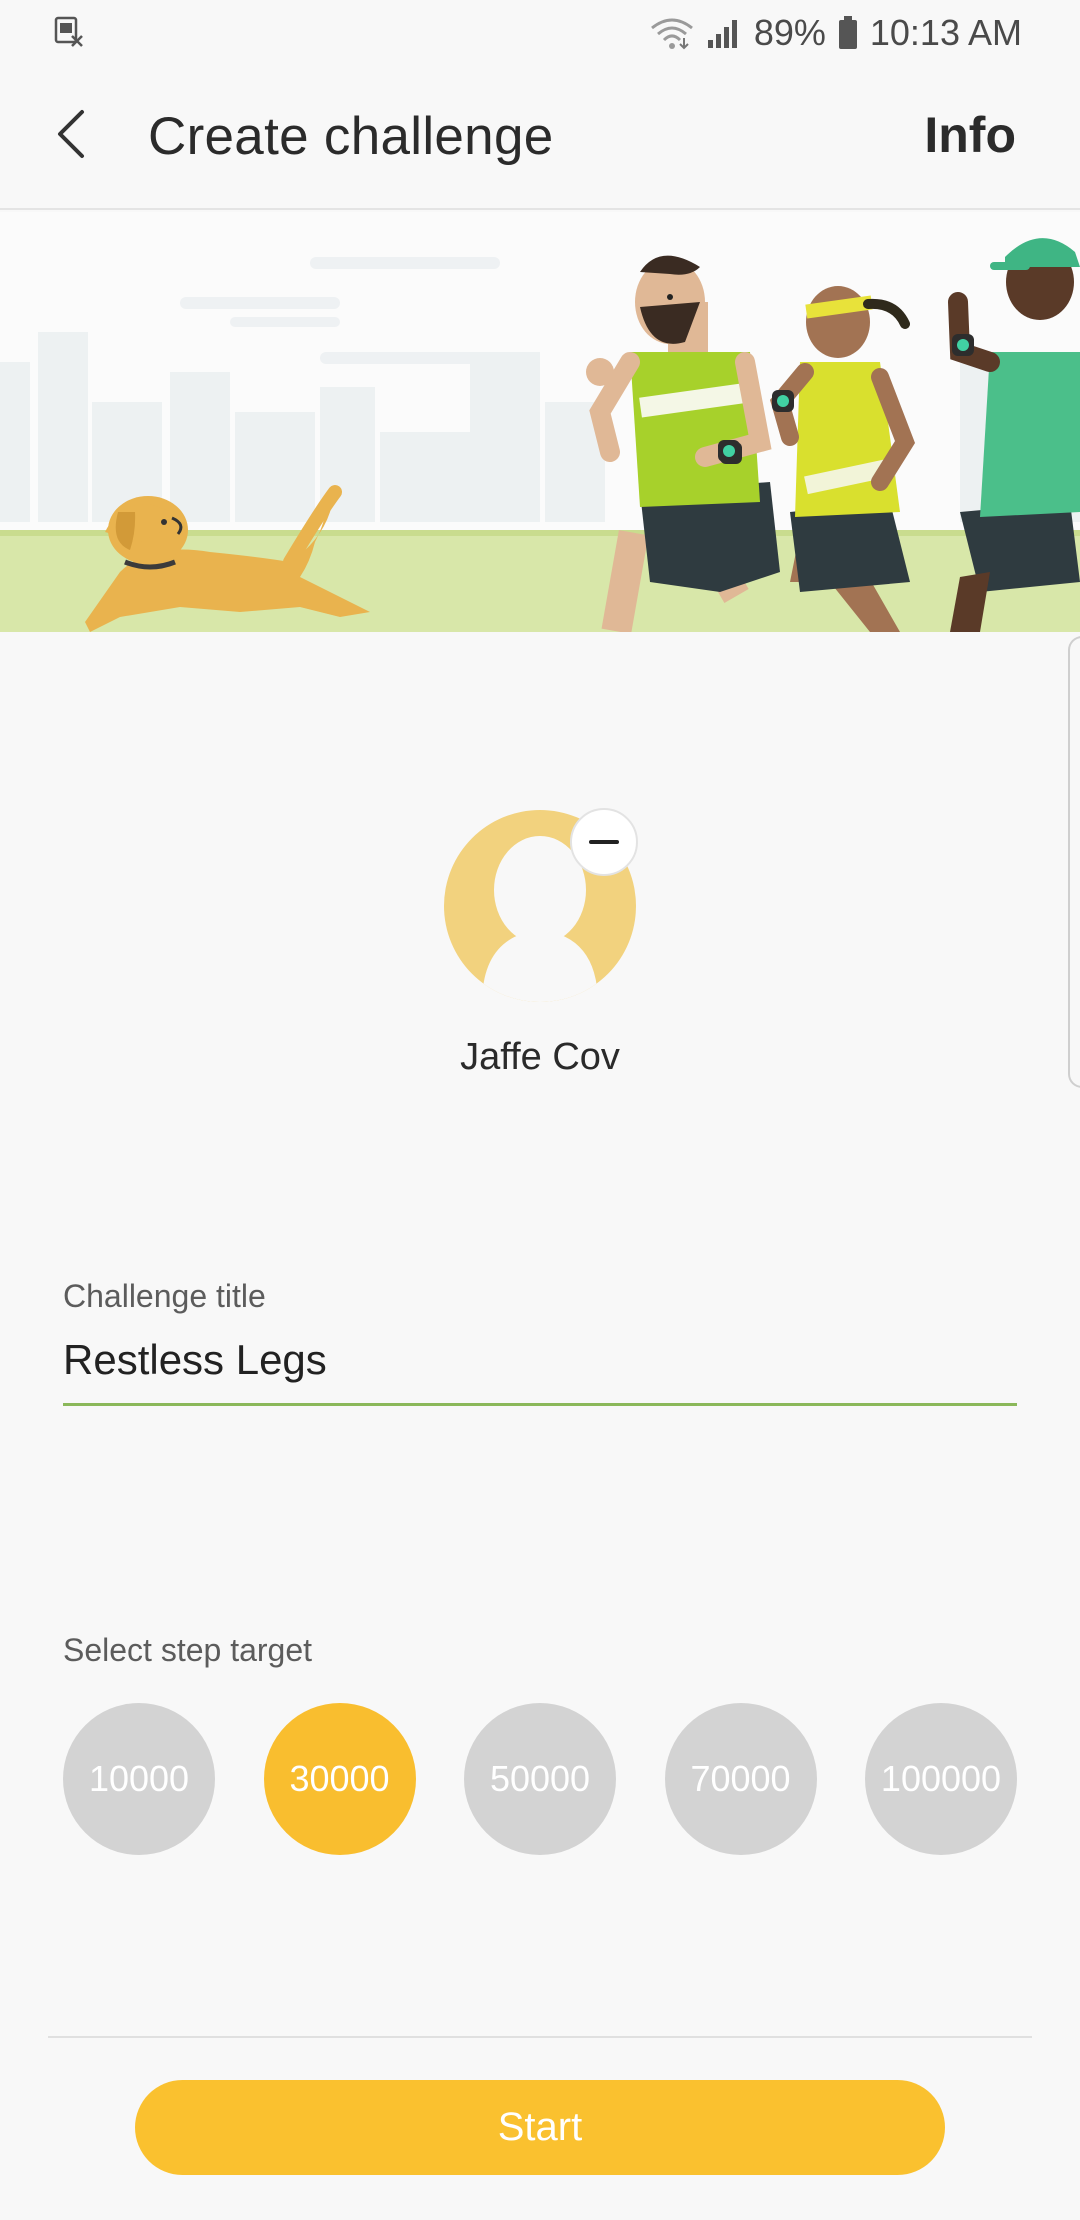  Describe the element at coordinates (540, 1057) in the screenshot. I see `participant-name: Jaffe Cov` at that location.